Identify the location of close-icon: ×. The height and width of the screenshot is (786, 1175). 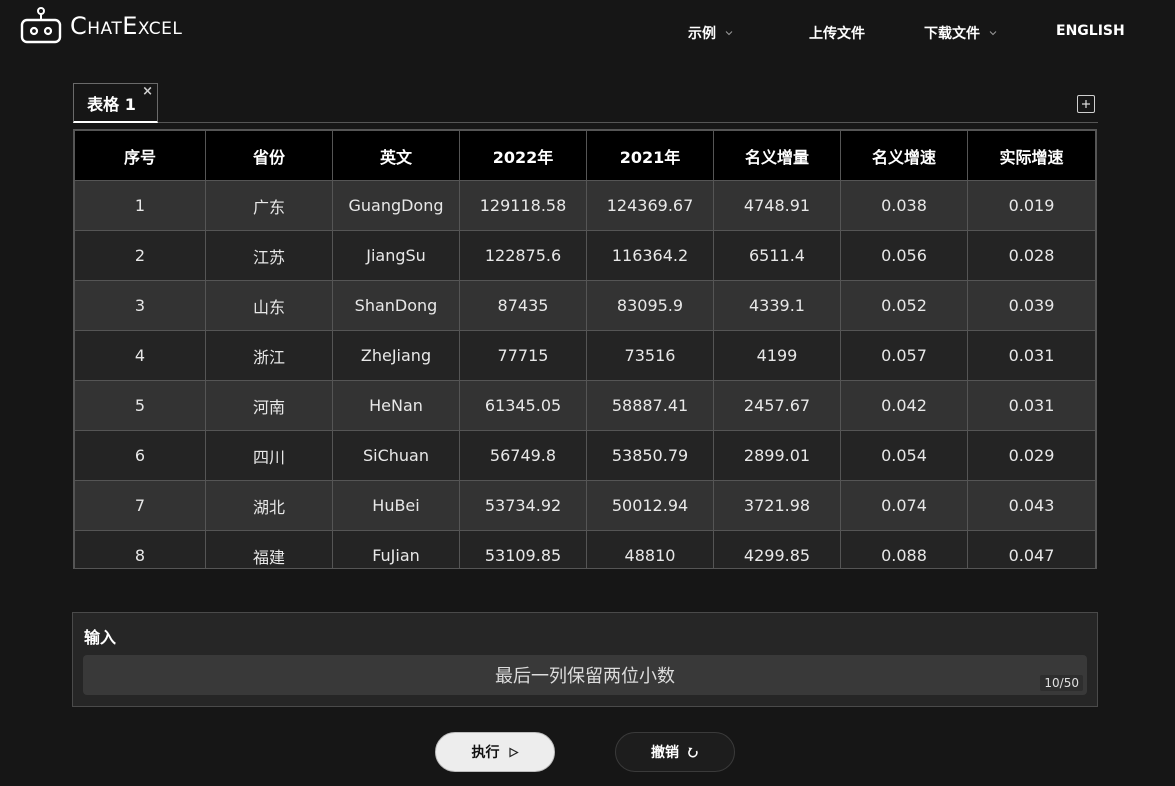
(147, 91).